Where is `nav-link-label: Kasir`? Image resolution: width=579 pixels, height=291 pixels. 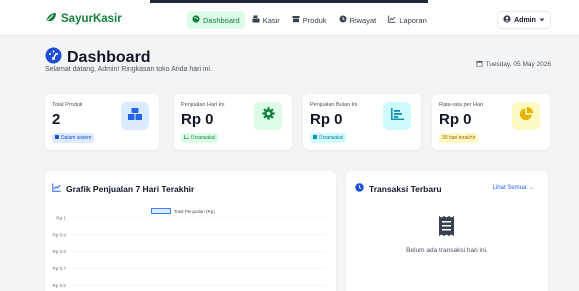 nav-link-label: Kasir is located at coordinates (271, 20).